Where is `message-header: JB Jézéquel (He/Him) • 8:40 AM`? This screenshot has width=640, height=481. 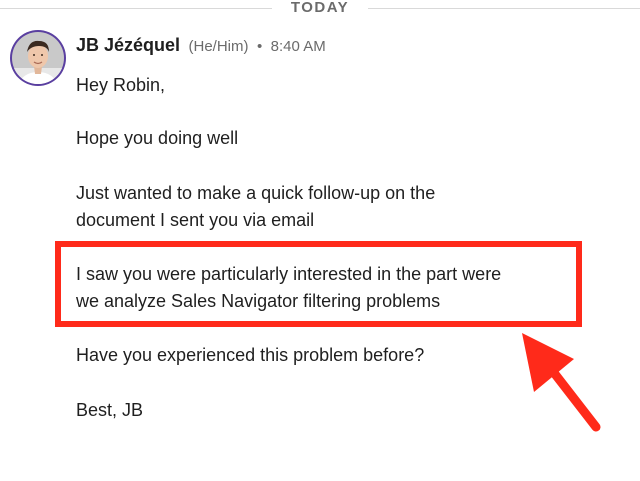
message-header: JB Jézéquel (He/Him) • 8:40 AM is located at coordinates (201, 46).